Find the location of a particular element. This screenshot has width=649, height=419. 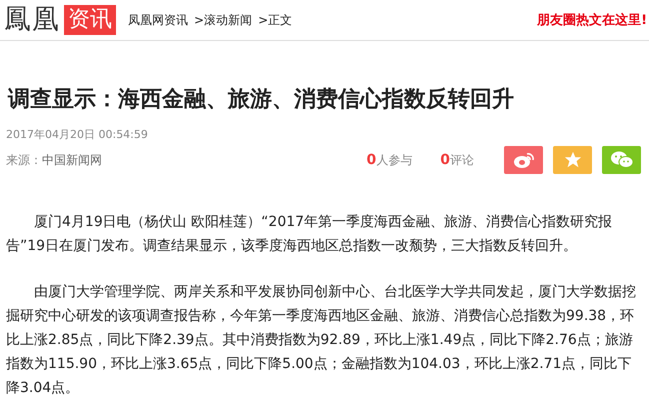

star-icon is located at coordinates (573, 160).